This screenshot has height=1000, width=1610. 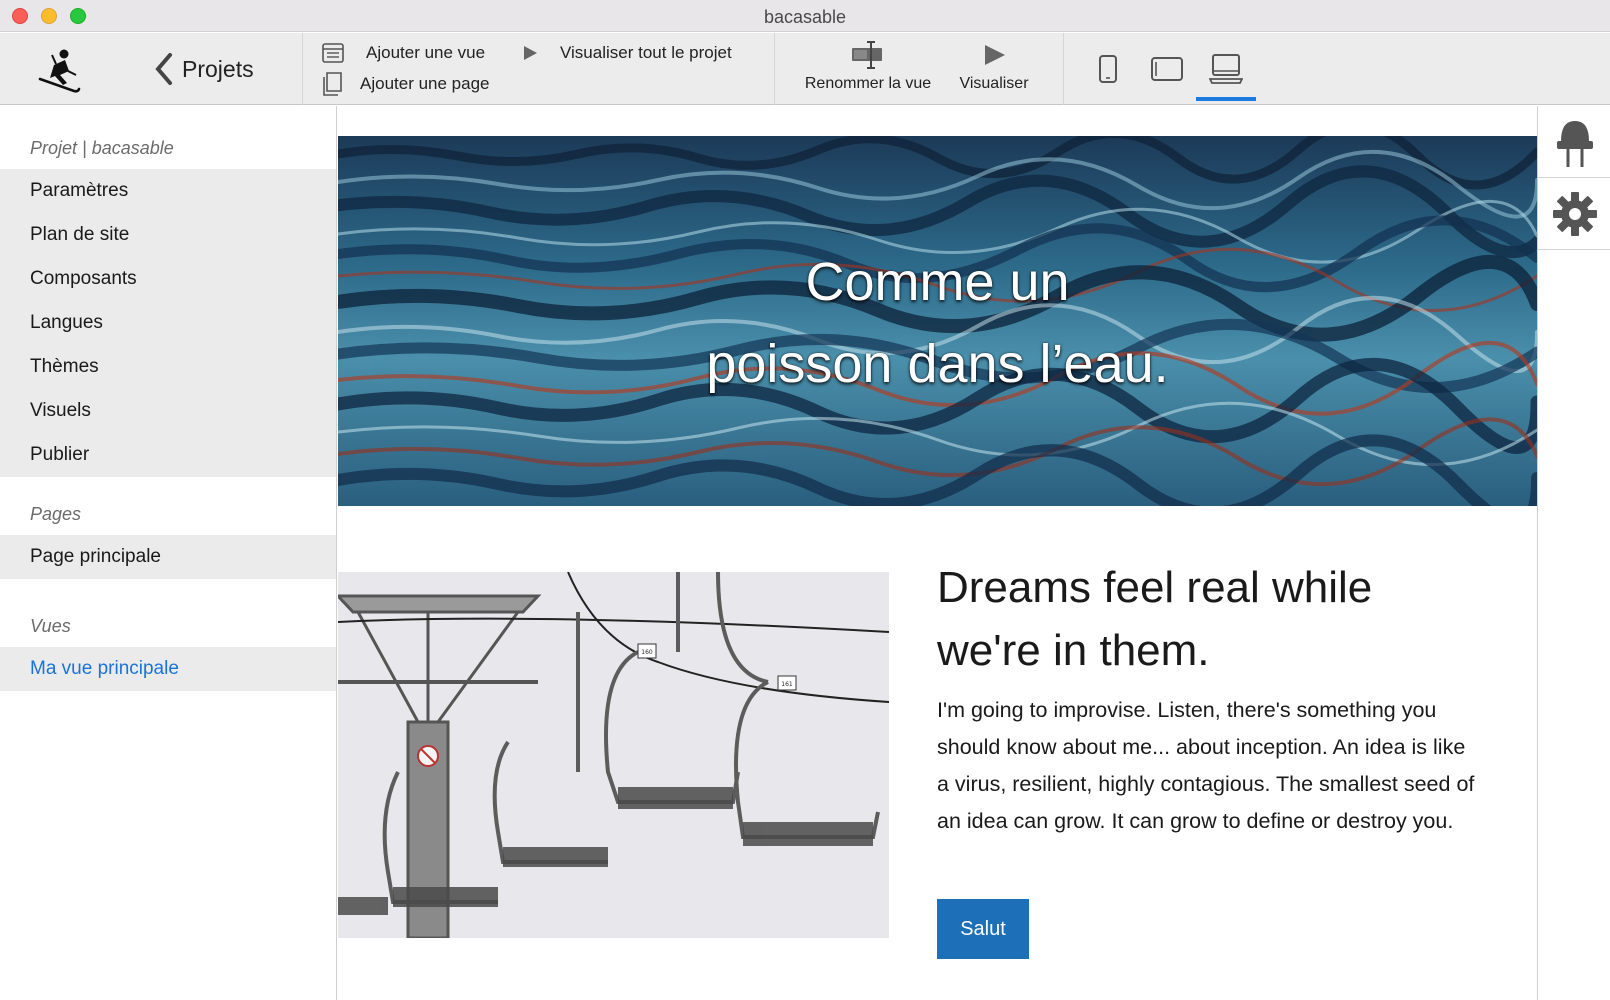 What do you see at coordinates (994, 83) in the screenshot?
I see `preview-label: Visualiser` at bounding box center [994, 83].